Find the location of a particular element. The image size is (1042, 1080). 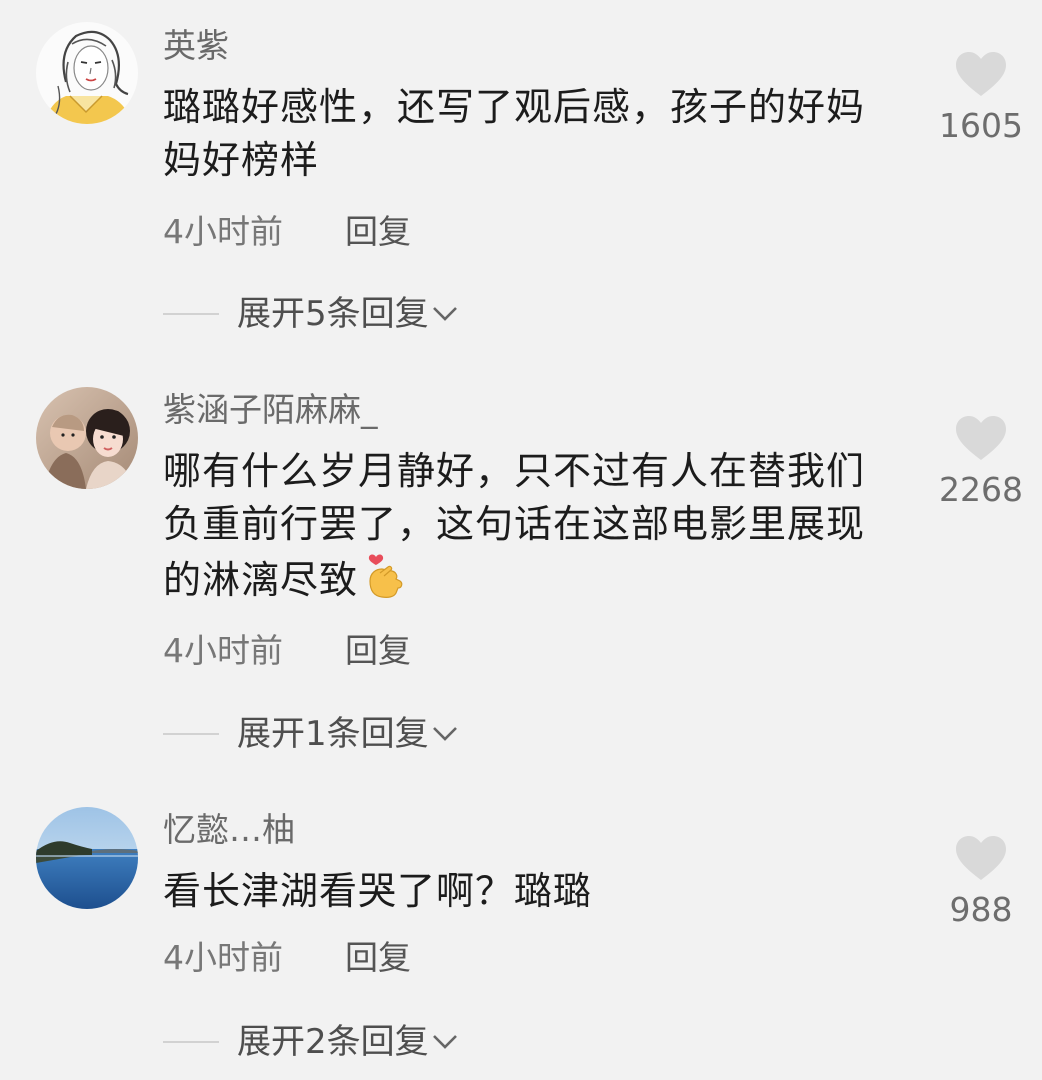

expand-replies-button: 展开5条回复 is located at coordinates (311, 314).